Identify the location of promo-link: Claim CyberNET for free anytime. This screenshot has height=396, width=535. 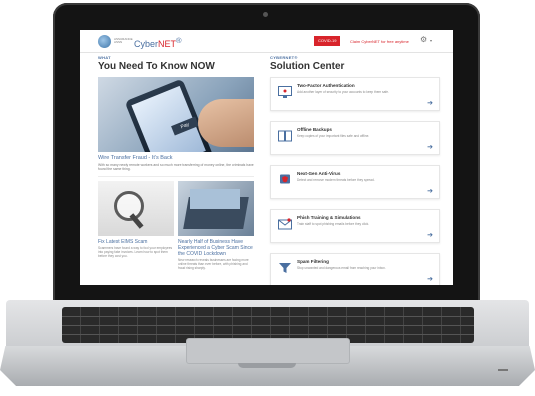
(379, 41).